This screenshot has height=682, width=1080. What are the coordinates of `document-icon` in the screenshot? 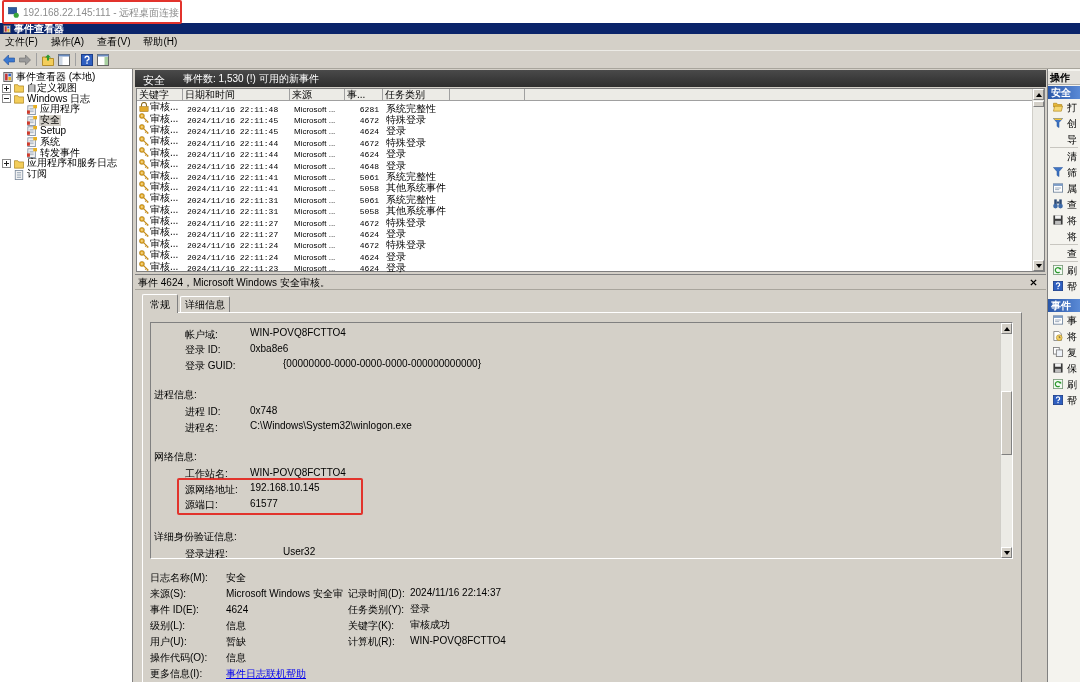 It's located at (19, 174).